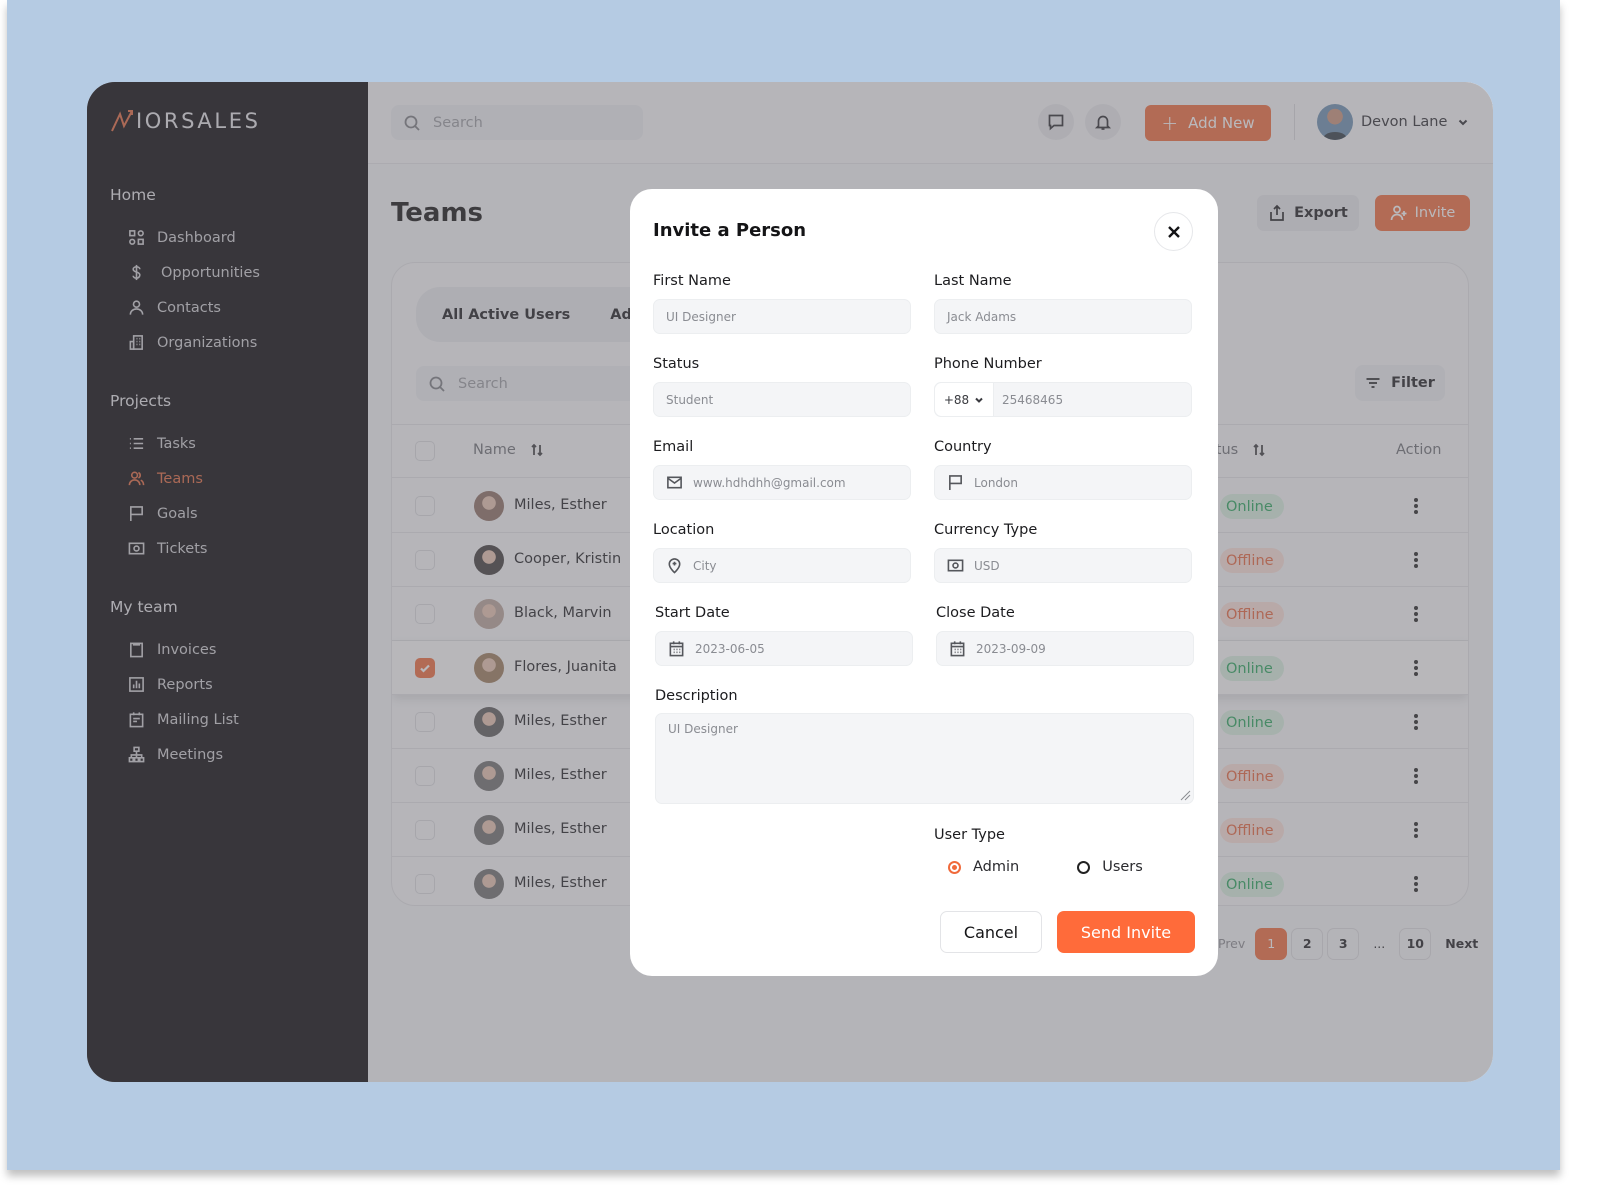 The width and height of the screenshot is (1600, 1203). I want to click on flag-icon, so click(955, 483).